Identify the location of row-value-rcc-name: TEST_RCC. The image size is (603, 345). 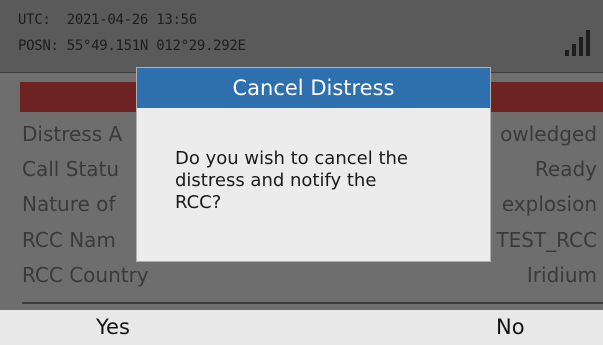
(546, 240).